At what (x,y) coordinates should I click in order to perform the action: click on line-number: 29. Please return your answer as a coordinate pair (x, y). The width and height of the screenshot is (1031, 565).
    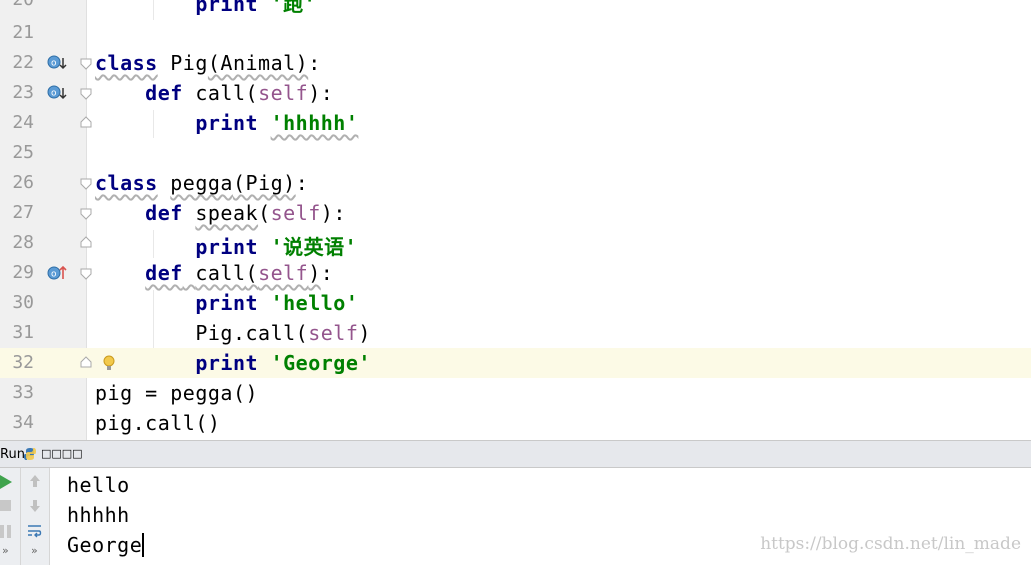
    Looking at the image, I should click on (23, 272).